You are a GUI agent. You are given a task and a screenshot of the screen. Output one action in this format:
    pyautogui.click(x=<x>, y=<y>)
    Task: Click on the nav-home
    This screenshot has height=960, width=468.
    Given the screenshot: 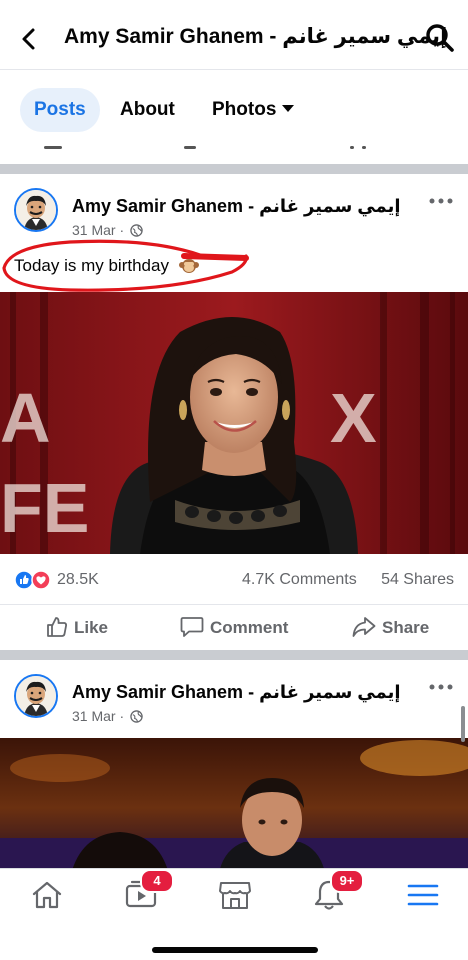 What is the action you would take?
    pyautogui.click(x=47, y=895)
    